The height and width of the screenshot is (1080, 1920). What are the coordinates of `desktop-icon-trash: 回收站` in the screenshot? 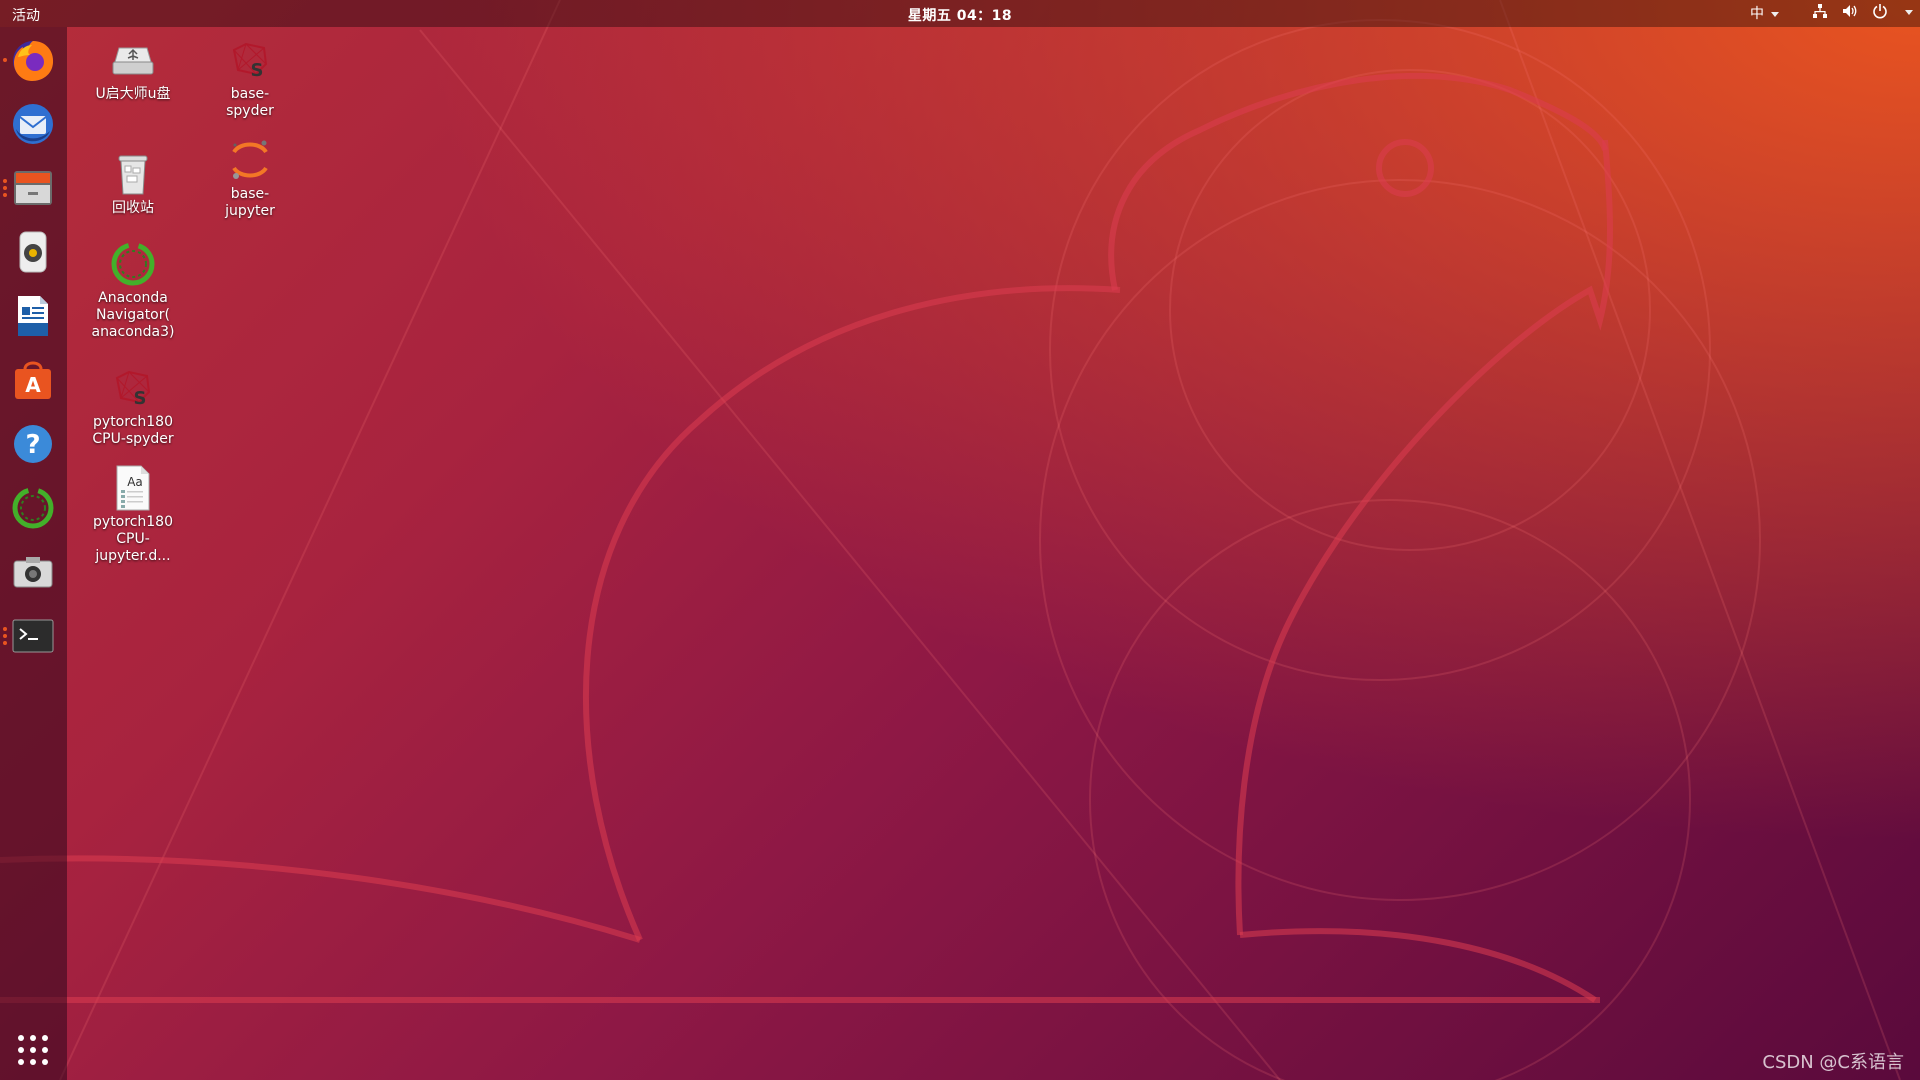 It's located at (133, 183).